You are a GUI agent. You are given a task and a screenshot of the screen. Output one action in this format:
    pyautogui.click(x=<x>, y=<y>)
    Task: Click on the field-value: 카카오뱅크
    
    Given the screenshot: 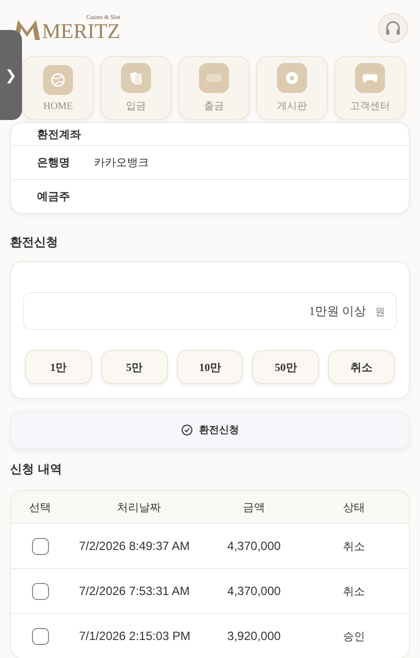 What is the action you would take?
    pyautogui.click(x=121, y=162)
    